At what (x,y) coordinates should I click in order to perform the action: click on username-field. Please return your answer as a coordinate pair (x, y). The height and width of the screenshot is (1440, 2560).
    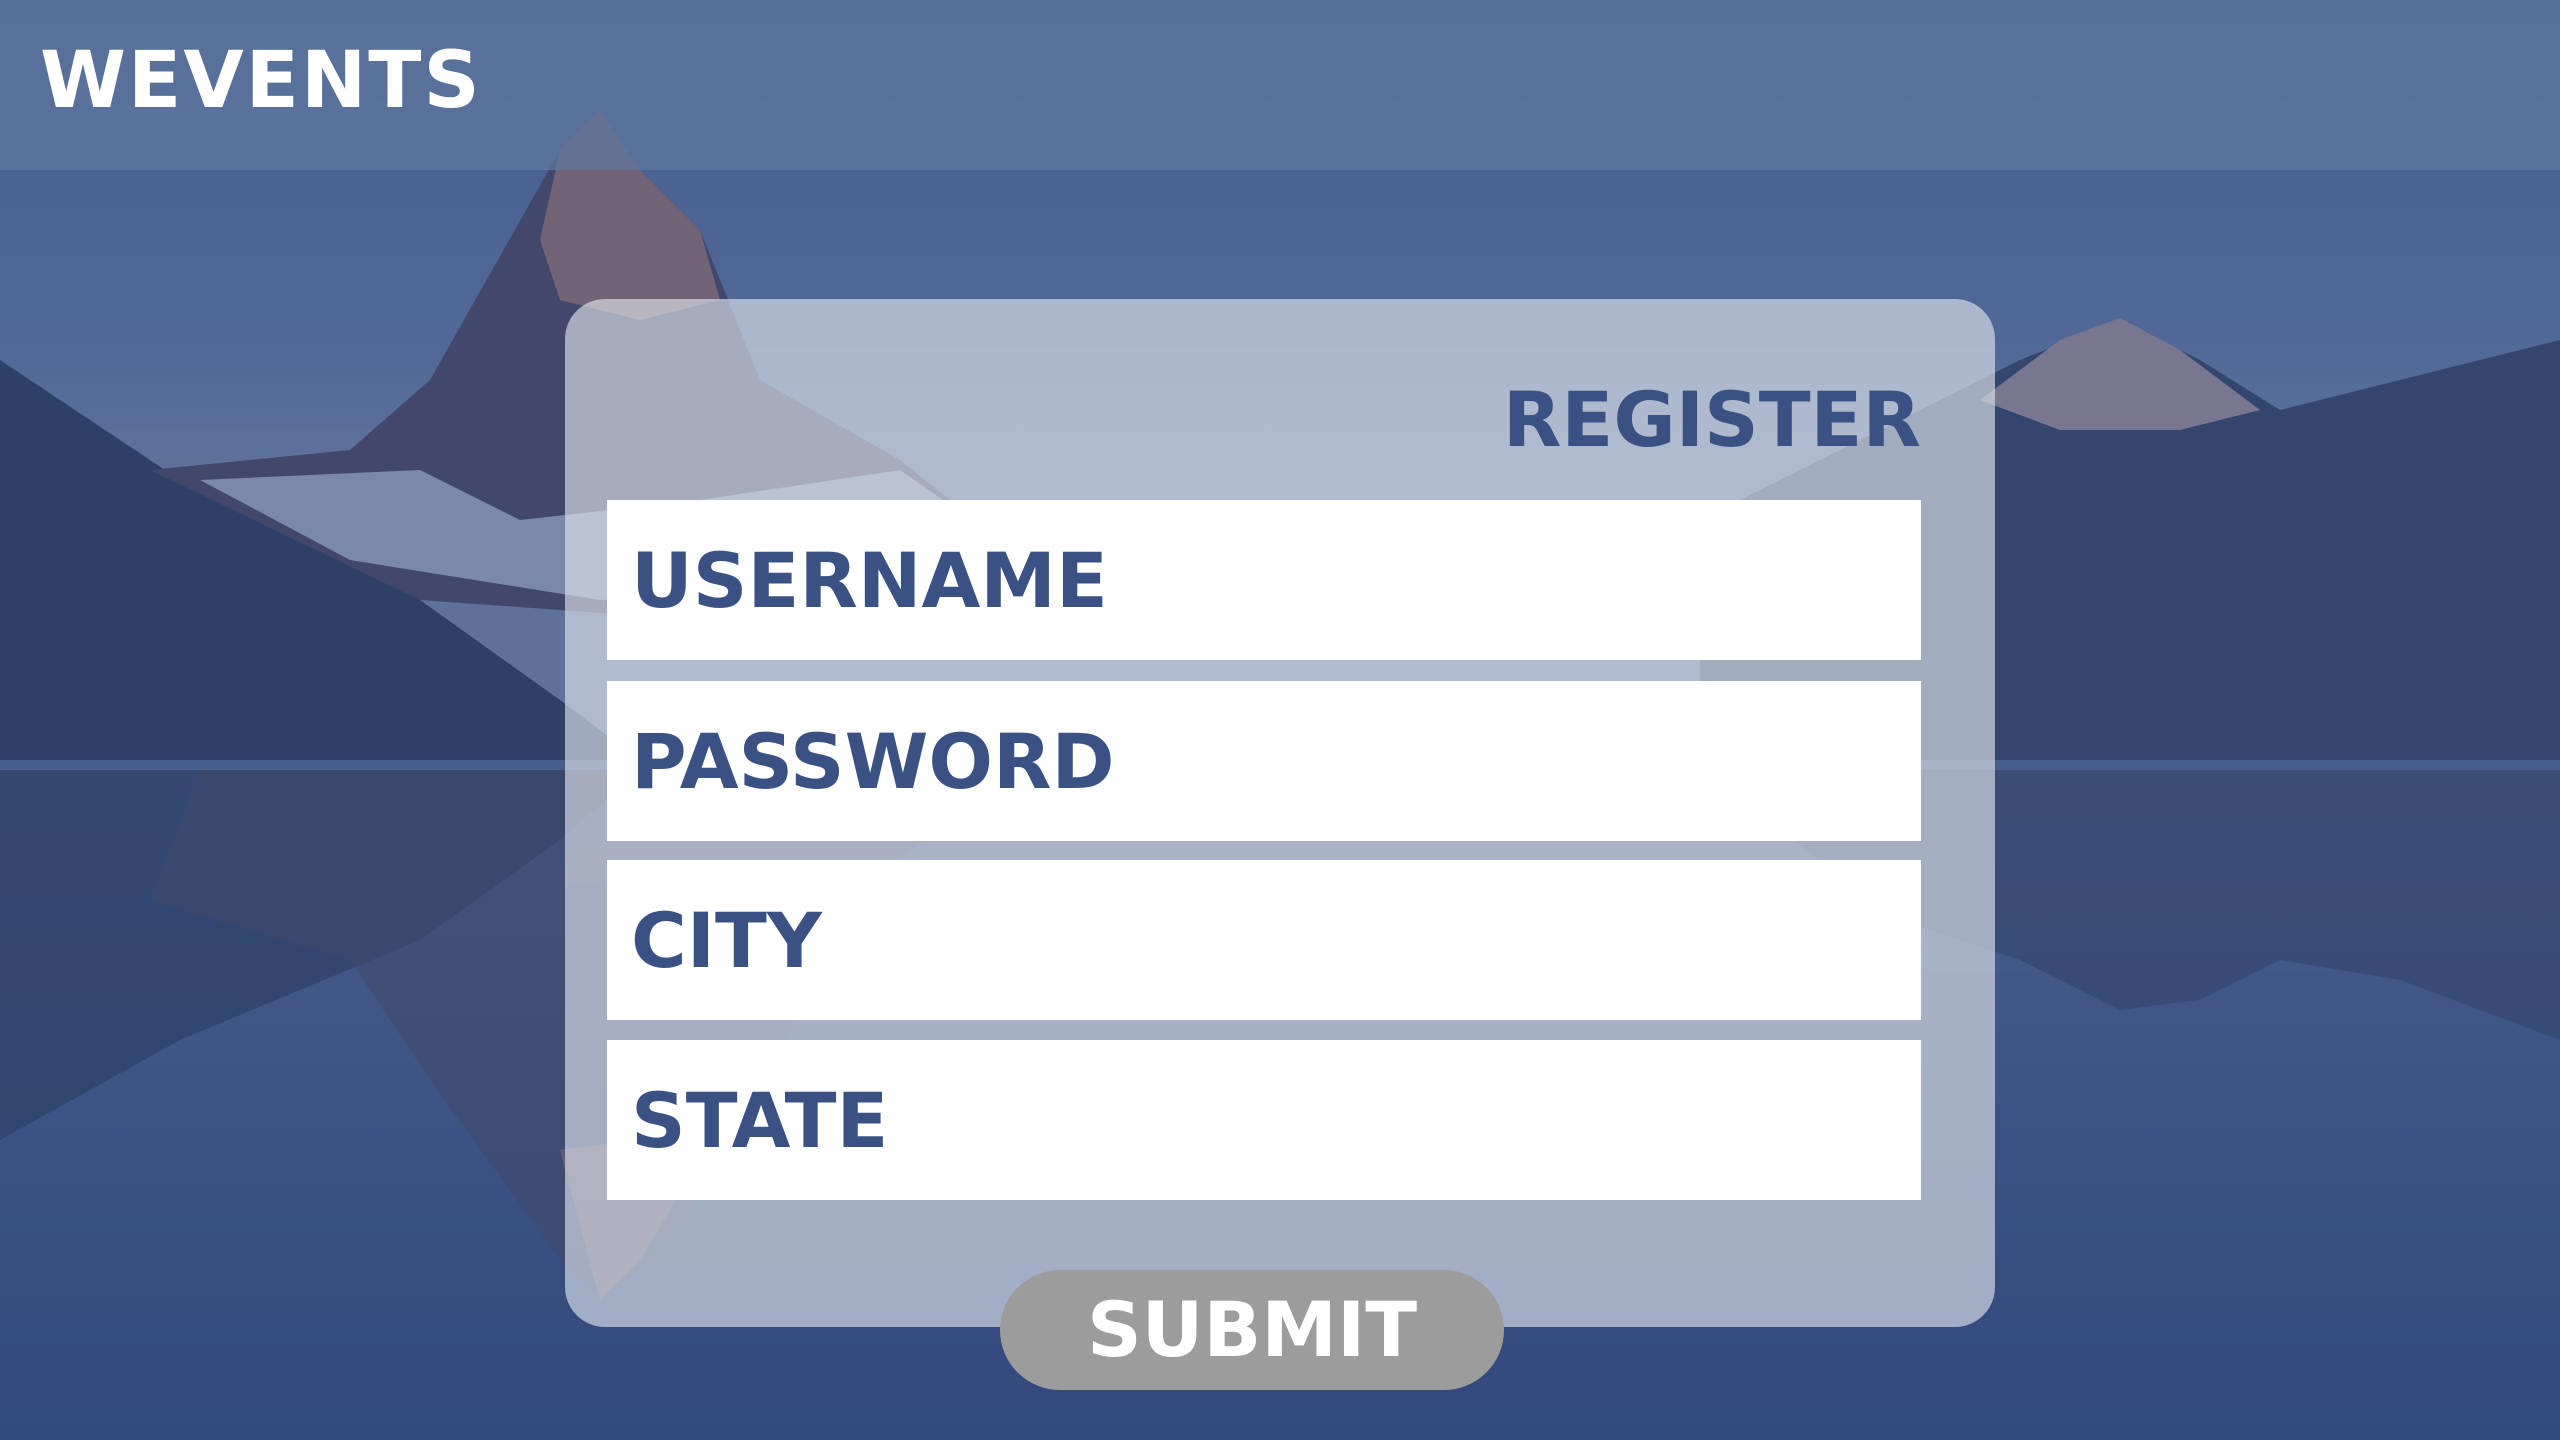
    Looking at the image, I should click on (1264, 580).